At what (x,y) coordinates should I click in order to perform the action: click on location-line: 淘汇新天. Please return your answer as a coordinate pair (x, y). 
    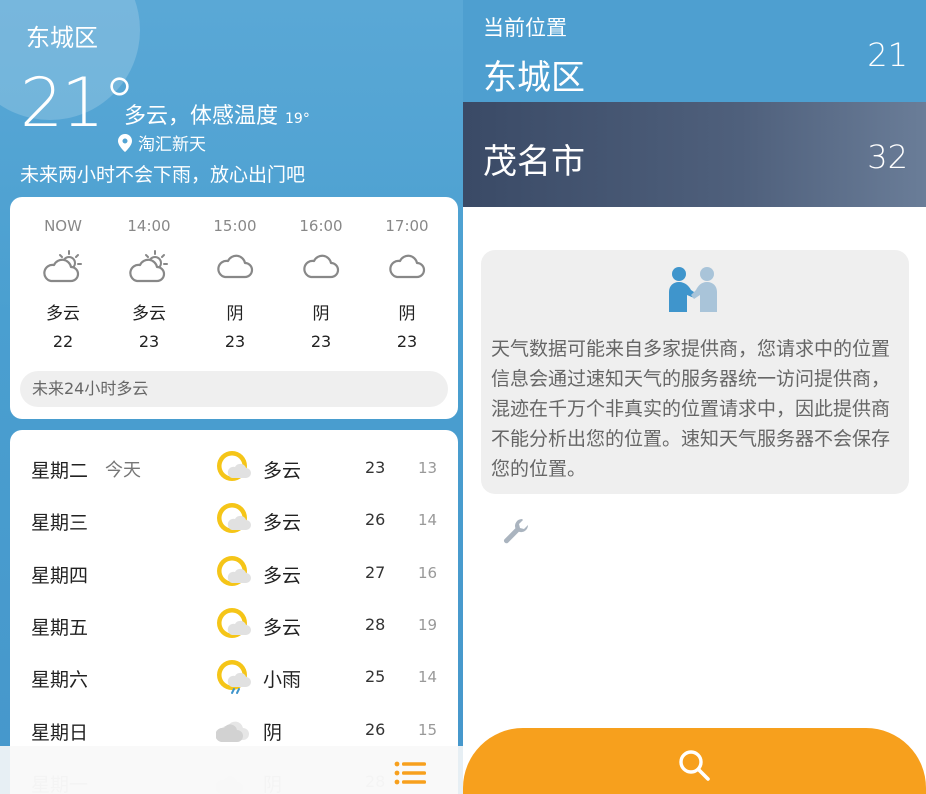
    Looking at the image, I should click on (162, 142).